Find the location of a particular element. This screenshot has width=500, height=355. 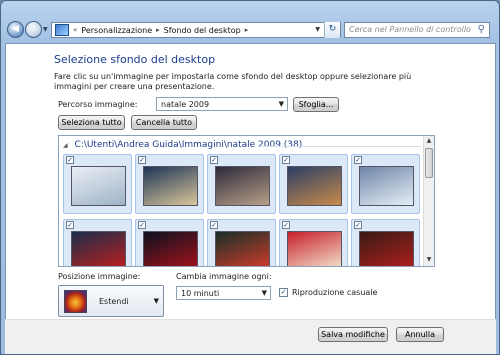

search-placeholder: Cerca nel Pannello di controllo is located at coordinates (410, 29).